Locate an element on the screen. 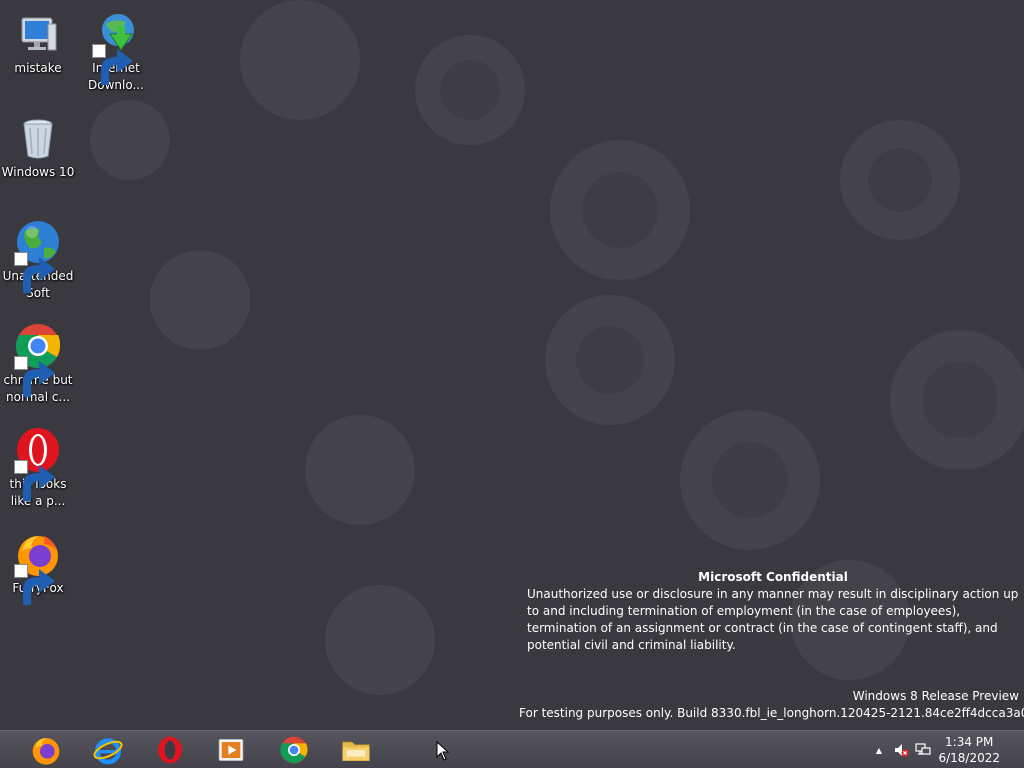  globe-icon is located at coordinates (38, 255).